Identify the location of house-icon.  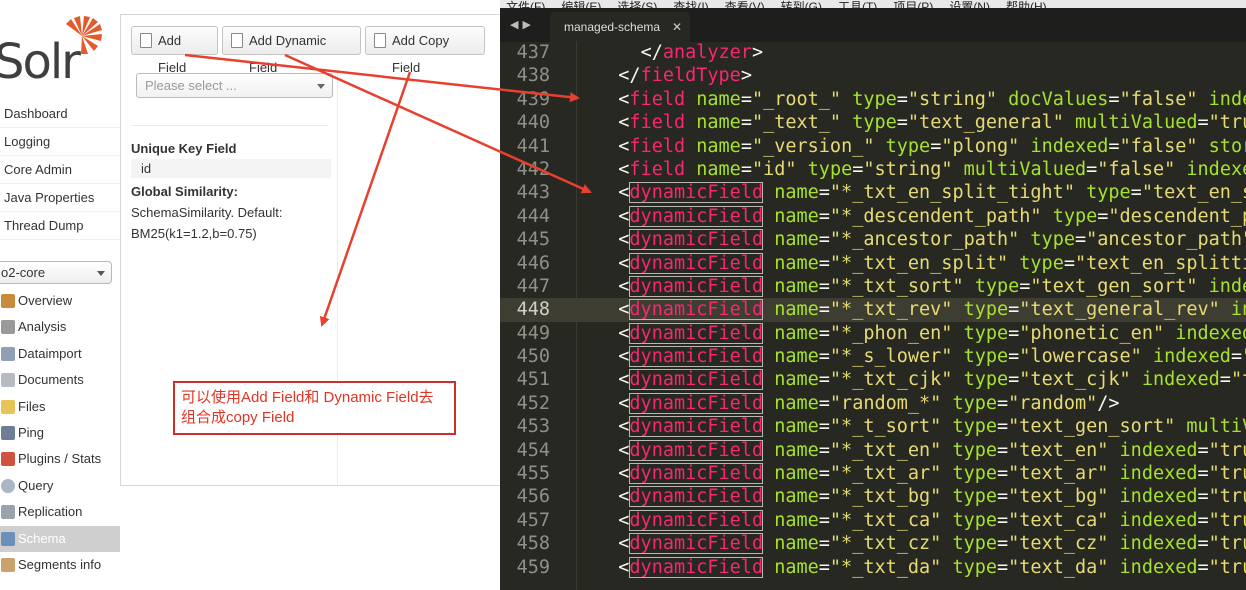
(8, 301).